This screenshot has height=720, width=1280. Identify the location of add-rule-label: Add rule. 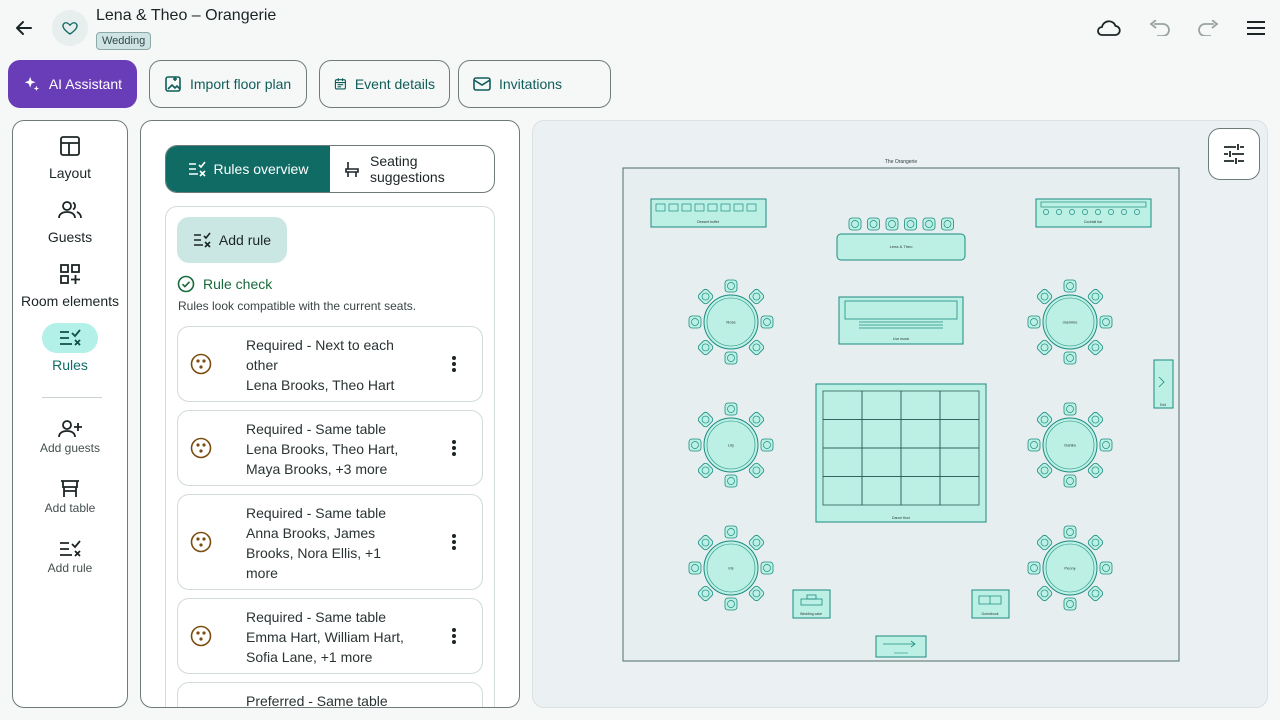
(245, 240).